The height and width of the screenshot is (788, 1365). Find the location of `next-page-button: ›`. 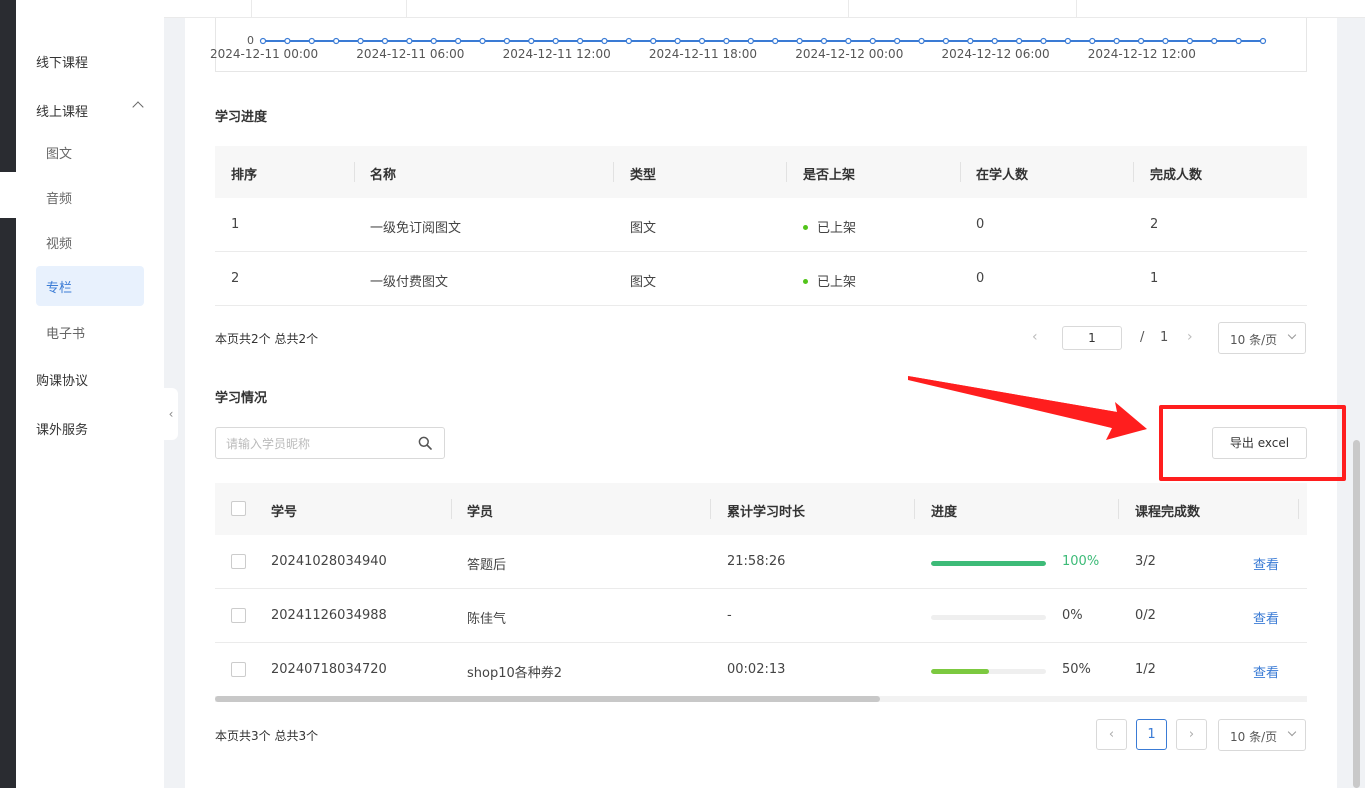

next-page-button: › is located at coordinates (1191, 734).